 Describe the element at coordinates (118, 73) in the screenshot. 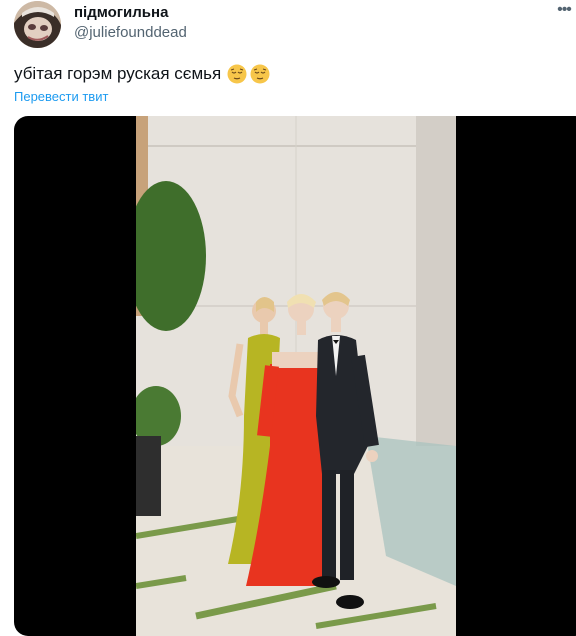

I see `tweet-text: убітая горэм руская сємья` at that location.